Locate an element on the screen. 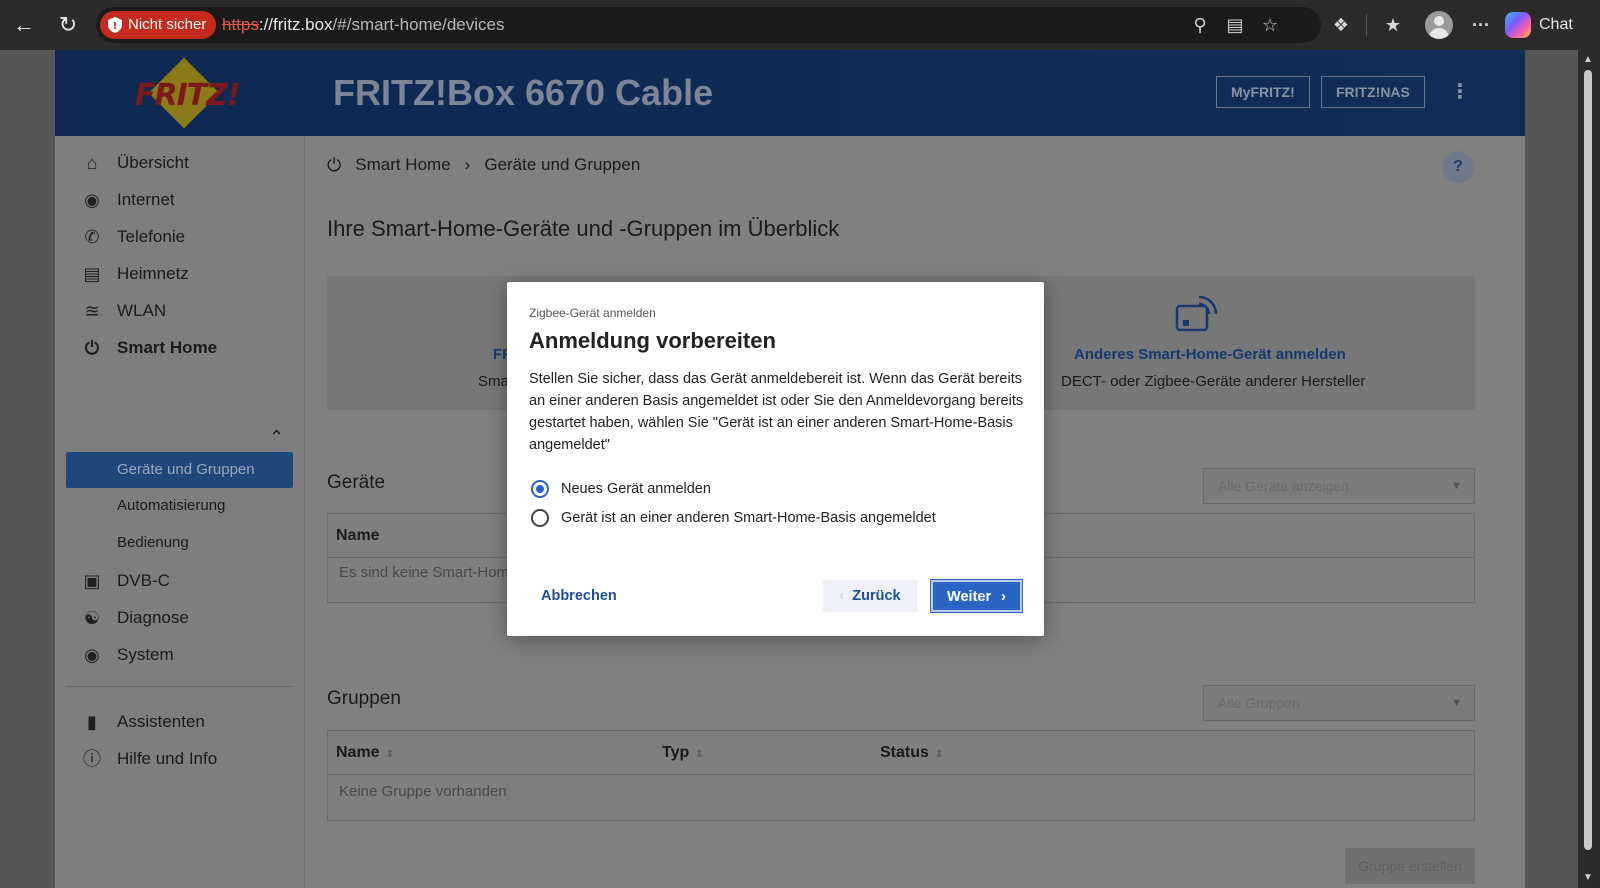 The image size is (1600, 888). tile-left-sub: Sma is located at coordinates (493, 381).